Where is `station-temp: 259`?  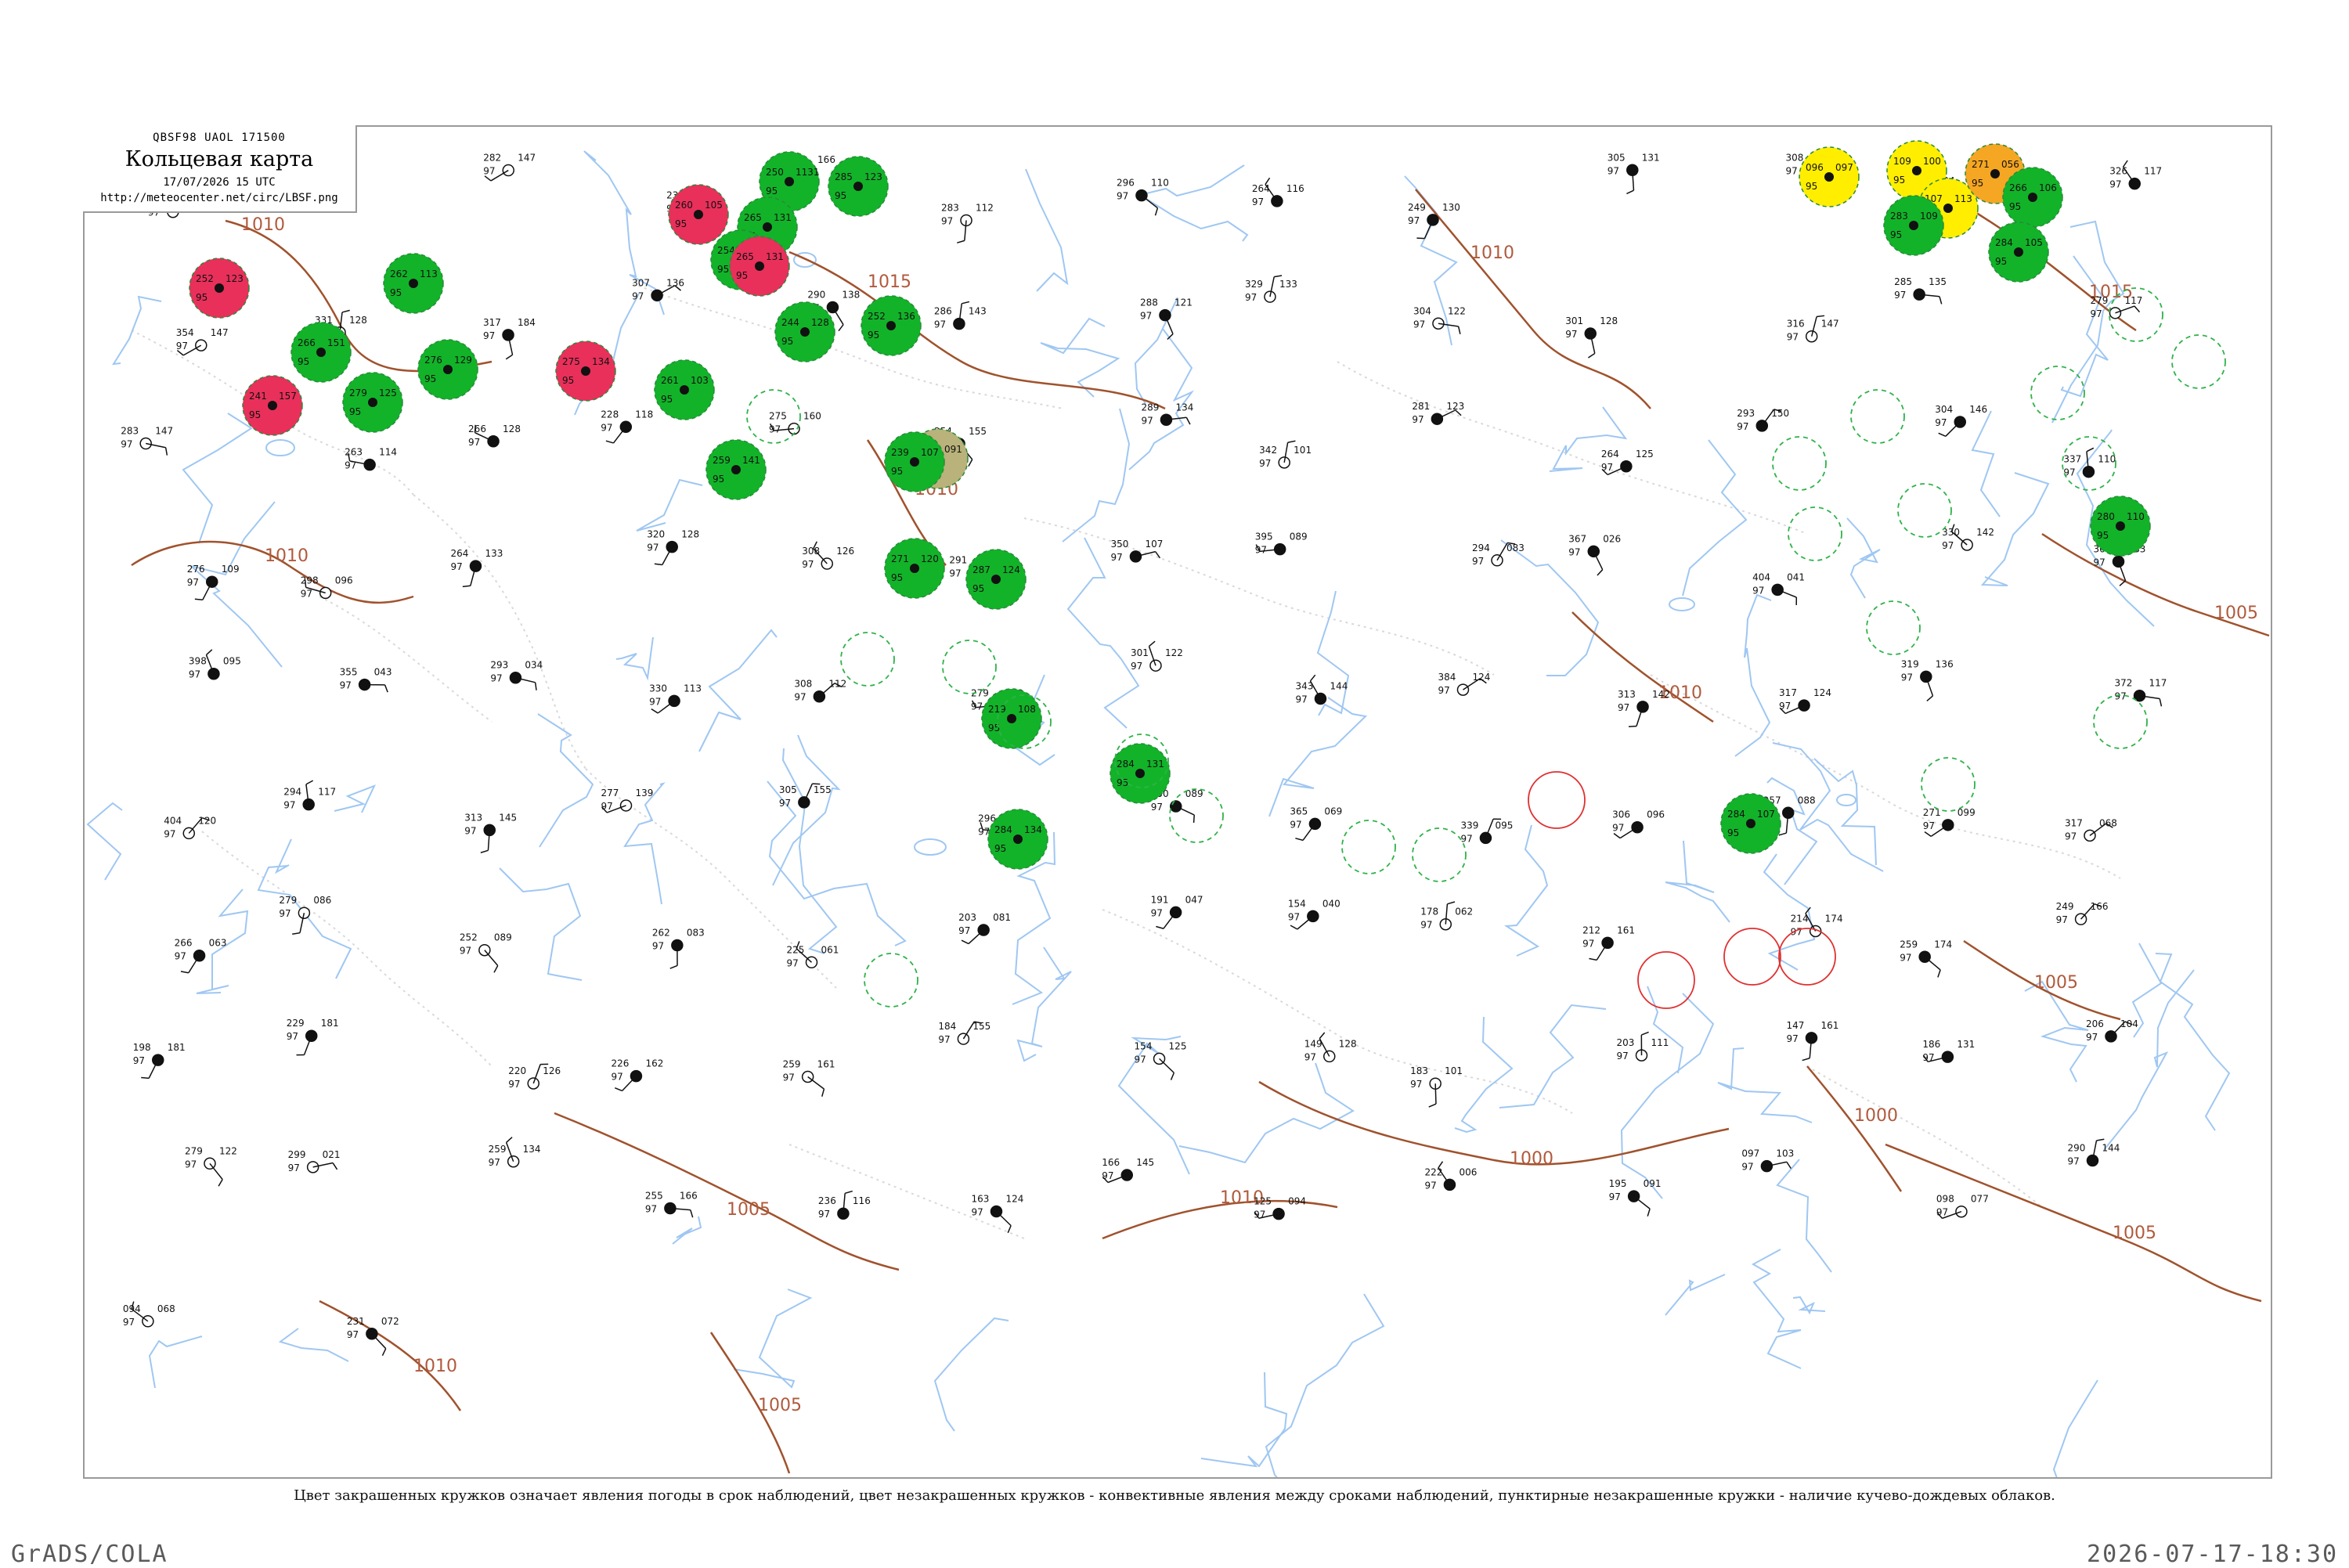
station-temp: 259 is located at coordinates (1909, 944).